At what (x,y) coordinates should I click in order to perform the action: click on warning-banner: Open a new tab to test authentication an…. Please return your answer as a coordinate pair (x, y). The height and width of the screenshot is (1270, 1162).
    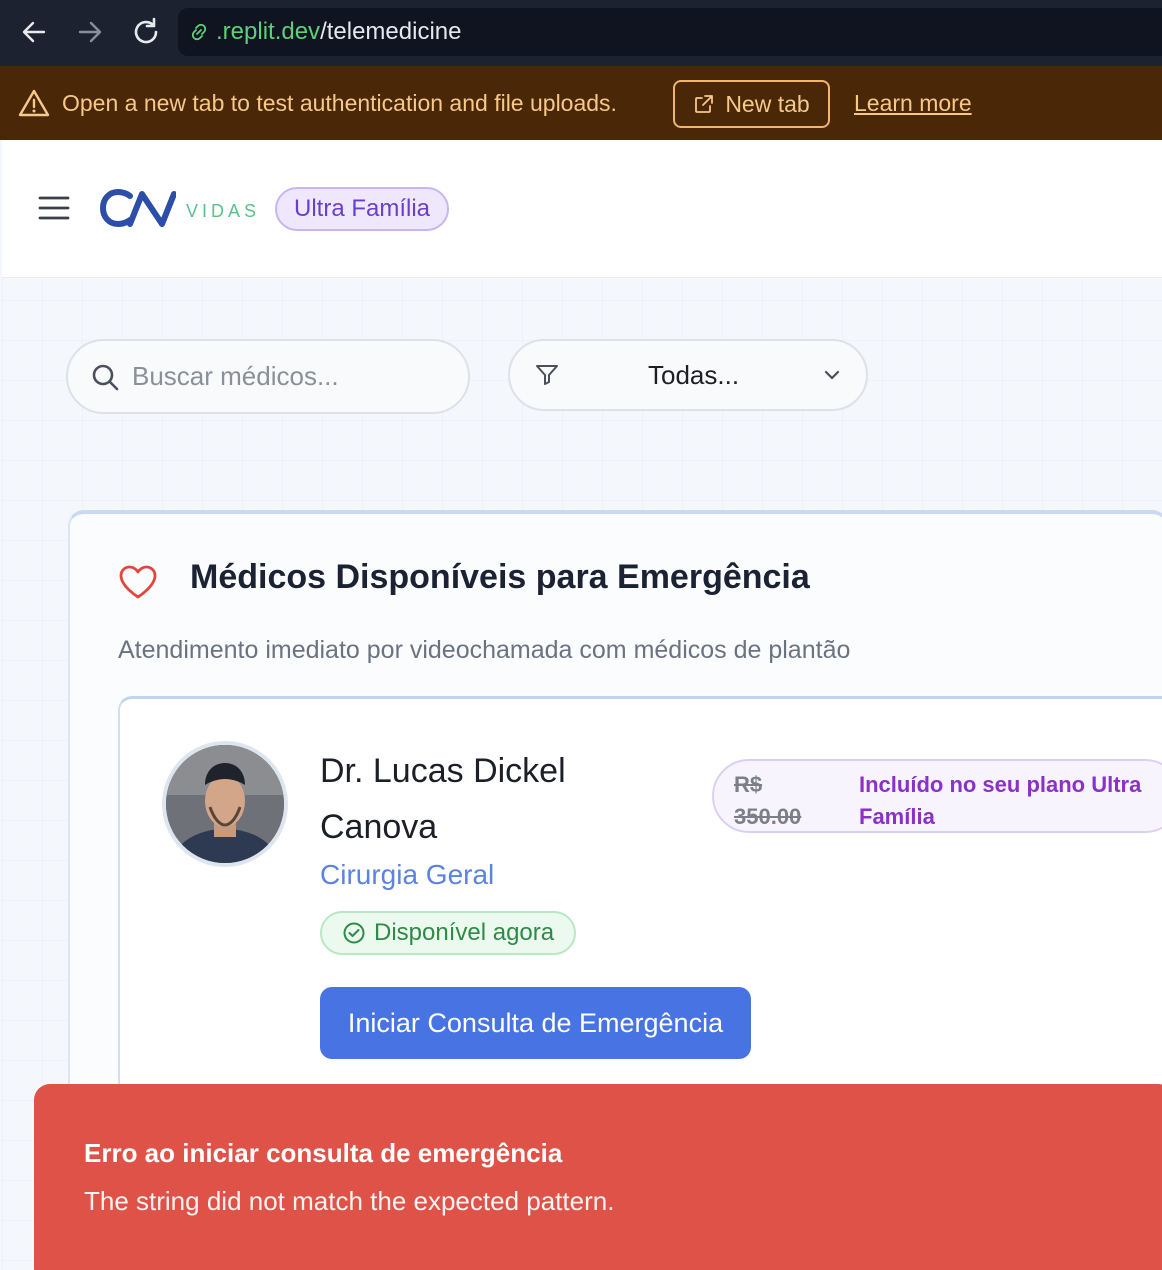
    Looking at the image, I should click on (581, 103).